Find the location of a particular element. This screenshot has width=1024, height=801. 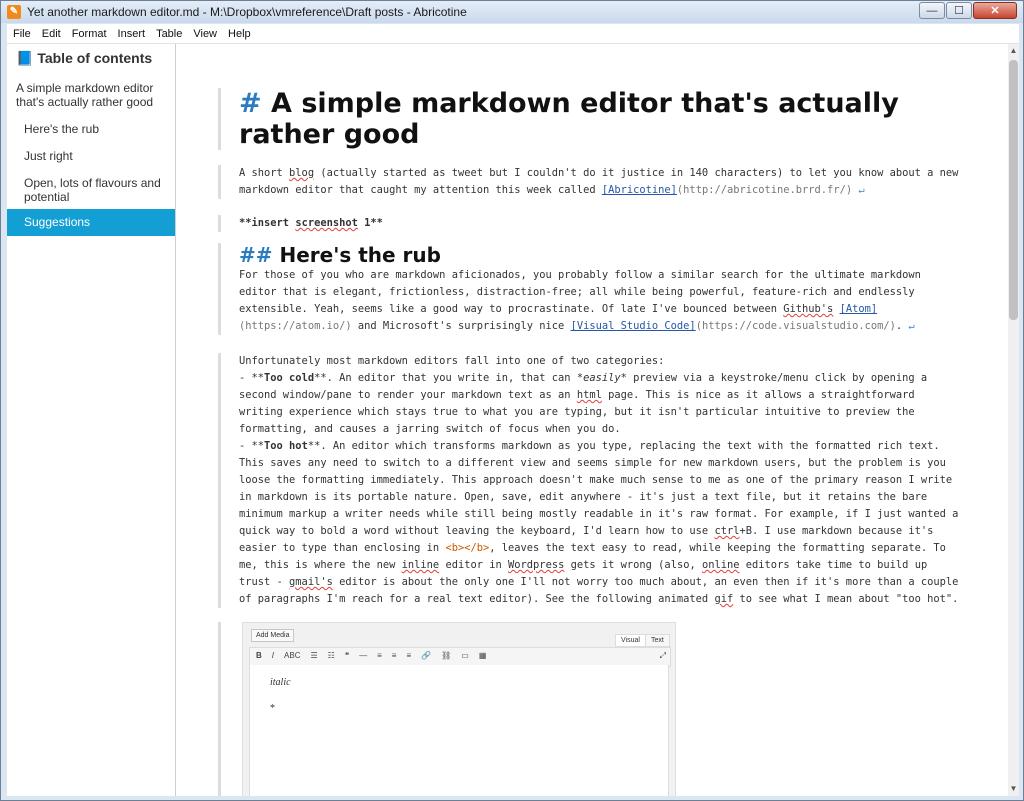

maximize-button: ☐ is located at coordinates (959, 10).